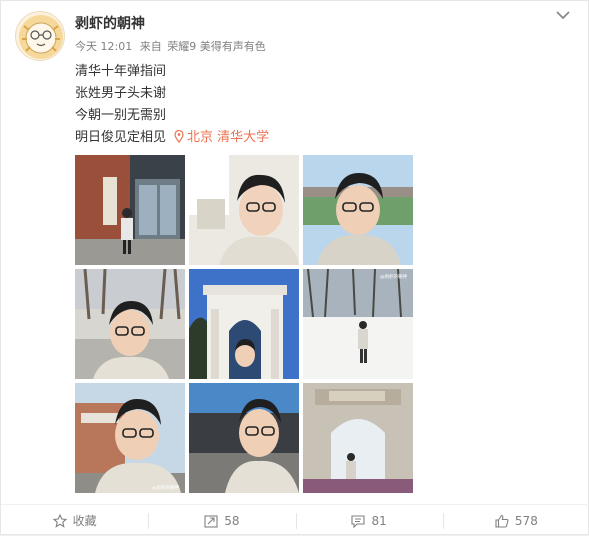 This screenshot has height=536, width=589. Describe the element at coordinates (130, 210) in the screenshot. I see `photo-building-entrance` at that location.